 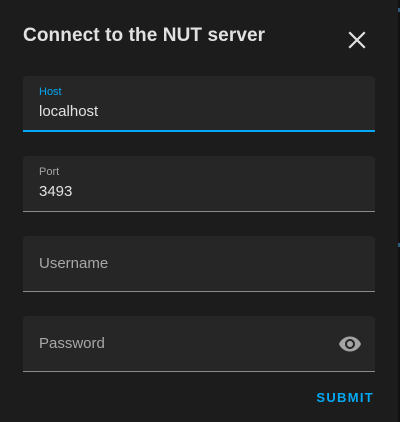 What do you see at coordinates (49, 172) in the screenshot?
I see `port-label: Port` at bounding box center [49, 172].